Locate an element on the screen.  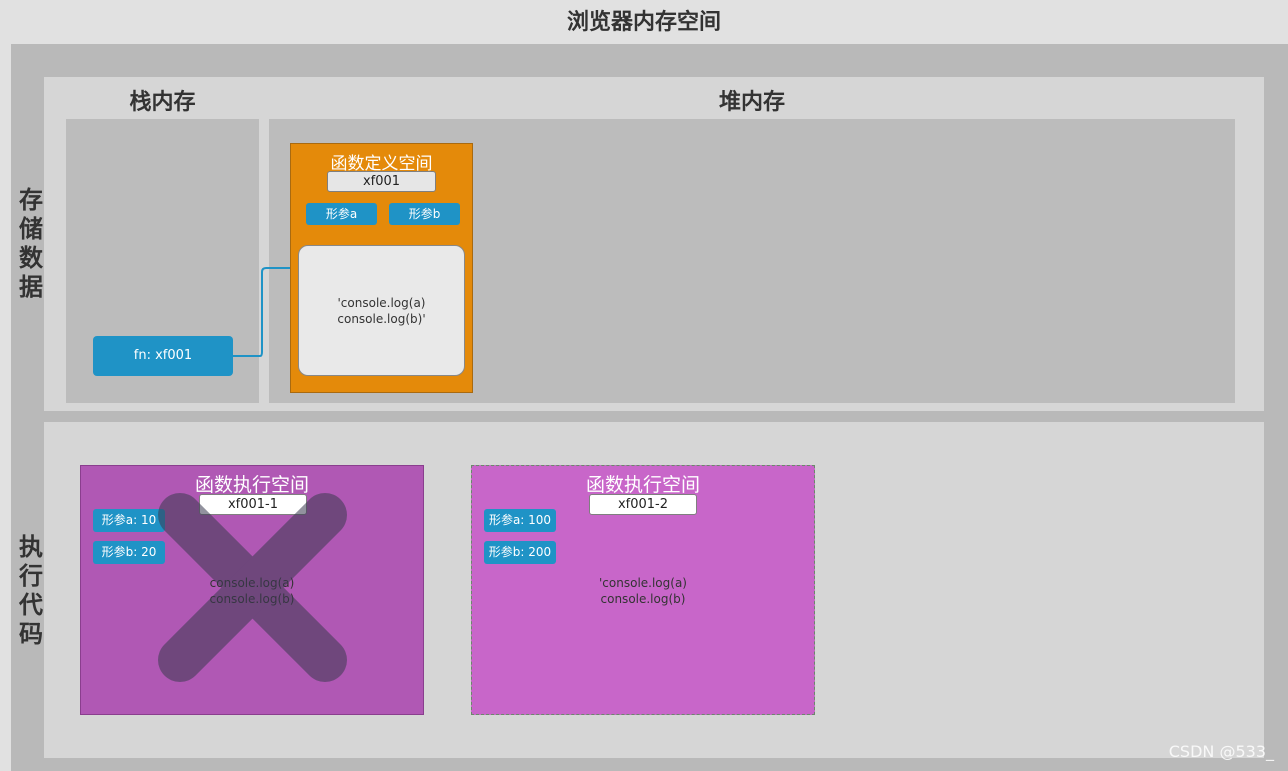
exec-space-2-param-a: 形参a: 100 is located at coordinates (520, 520).